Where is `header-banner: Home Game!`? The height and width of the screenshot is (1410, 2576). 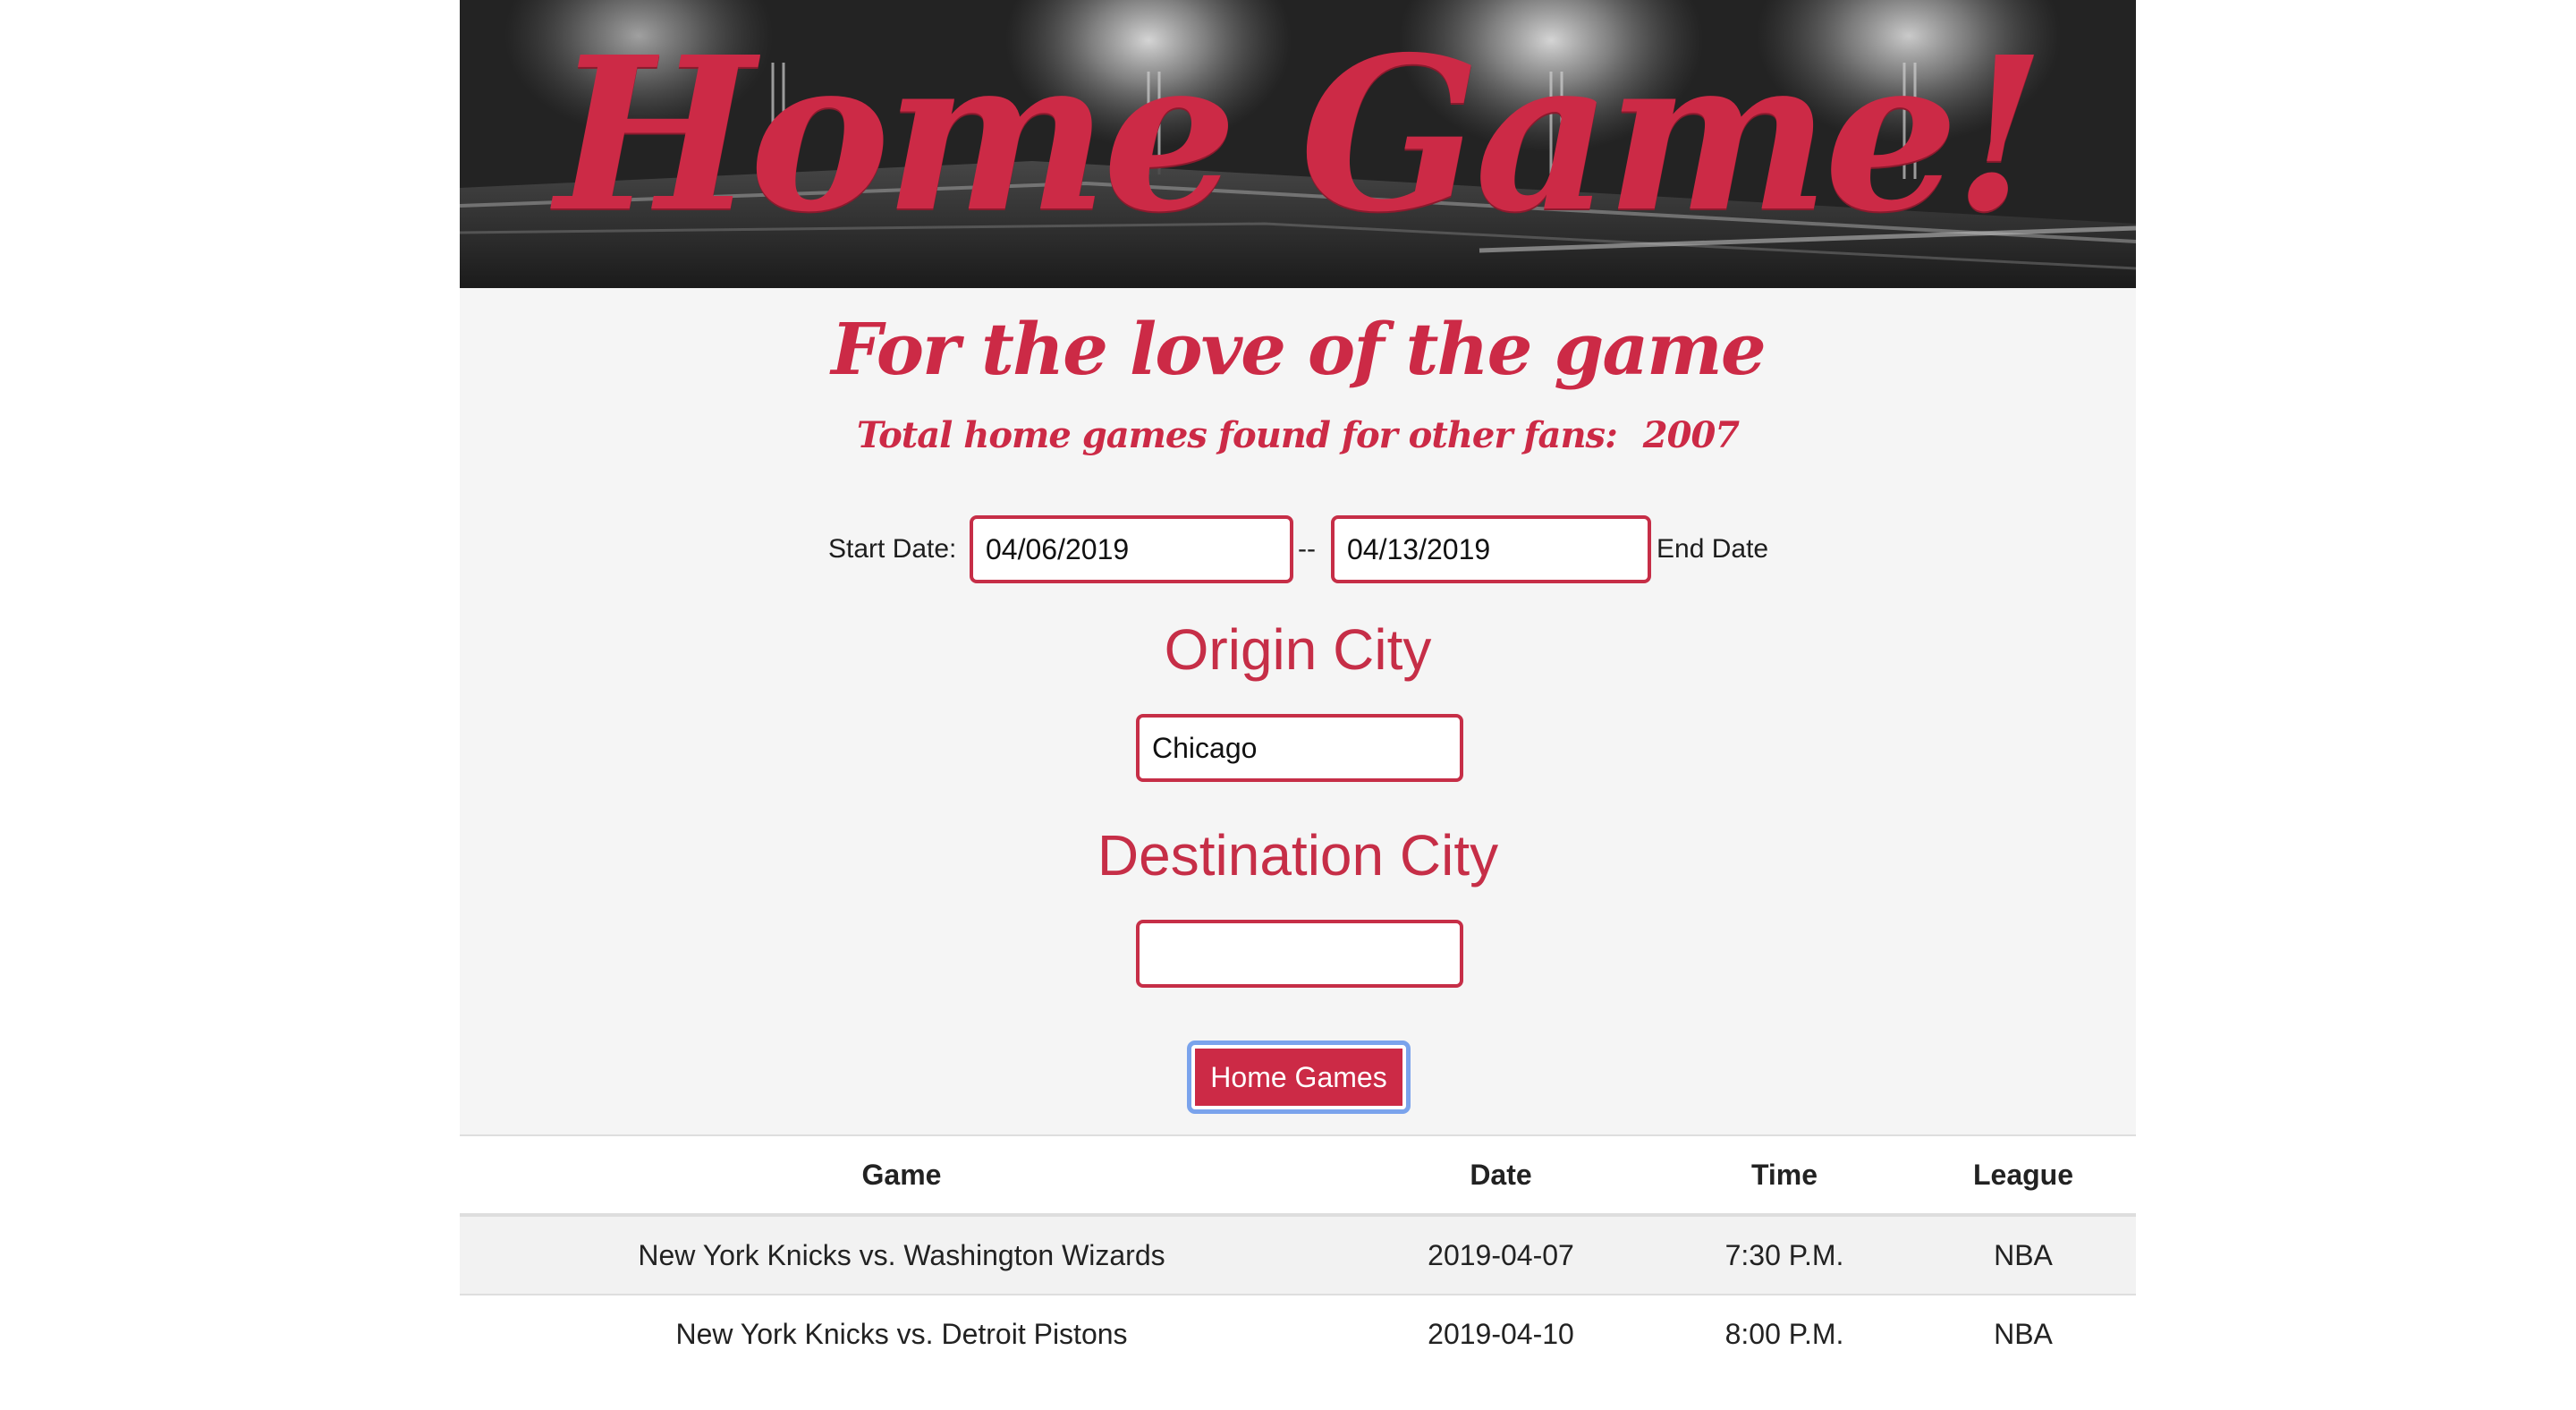
header-banner: Home Game! is located at coordinates (1298, 144).